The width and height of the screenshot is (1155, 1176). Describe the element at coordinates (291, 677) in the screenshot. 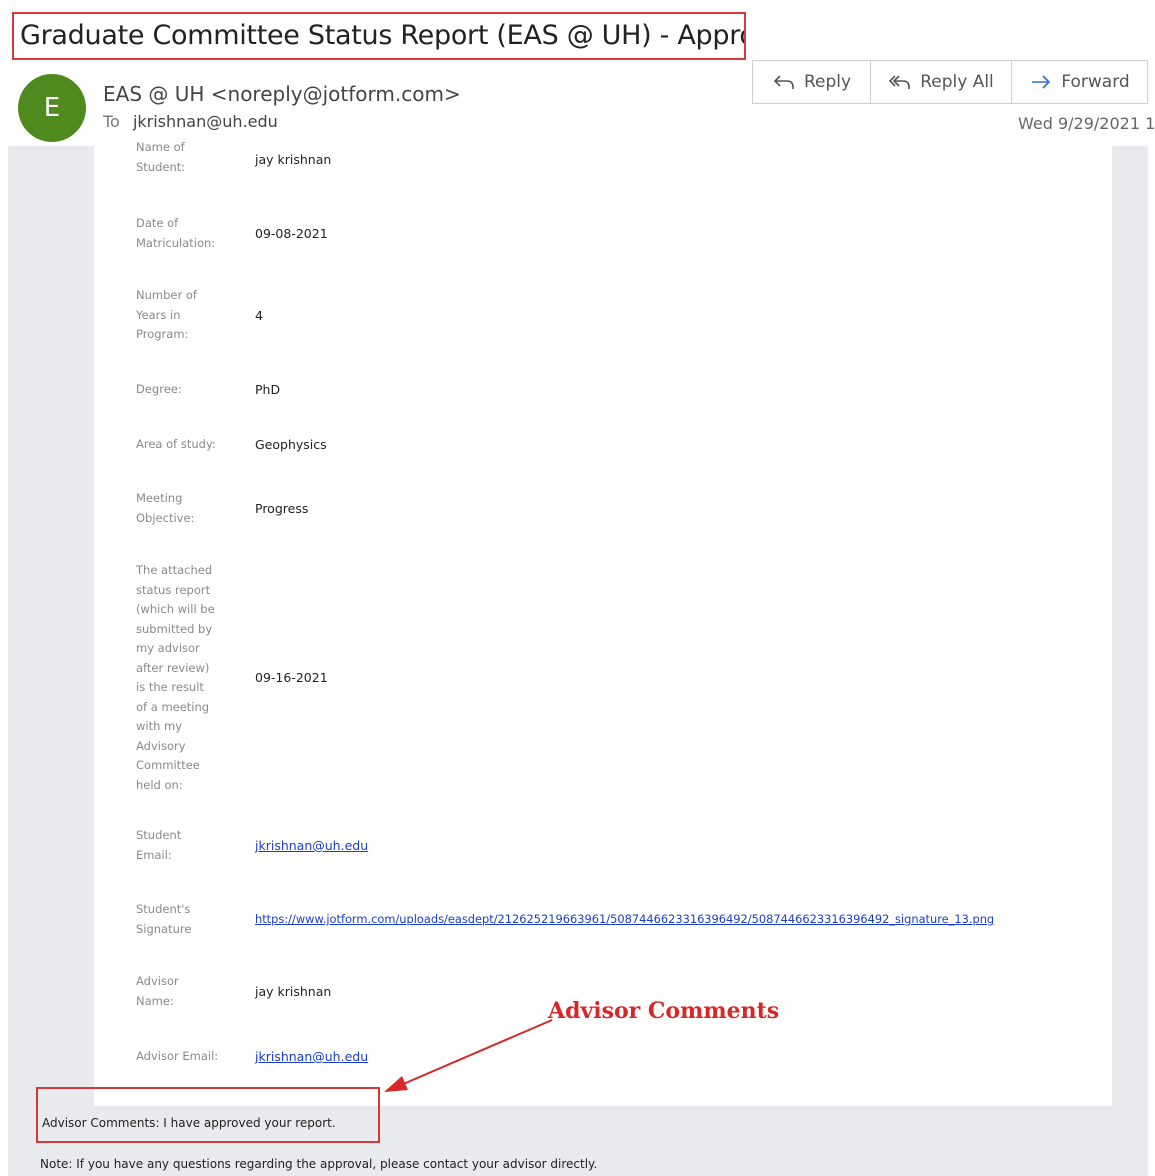

I see `field-value: 09-16-2021` at that location.